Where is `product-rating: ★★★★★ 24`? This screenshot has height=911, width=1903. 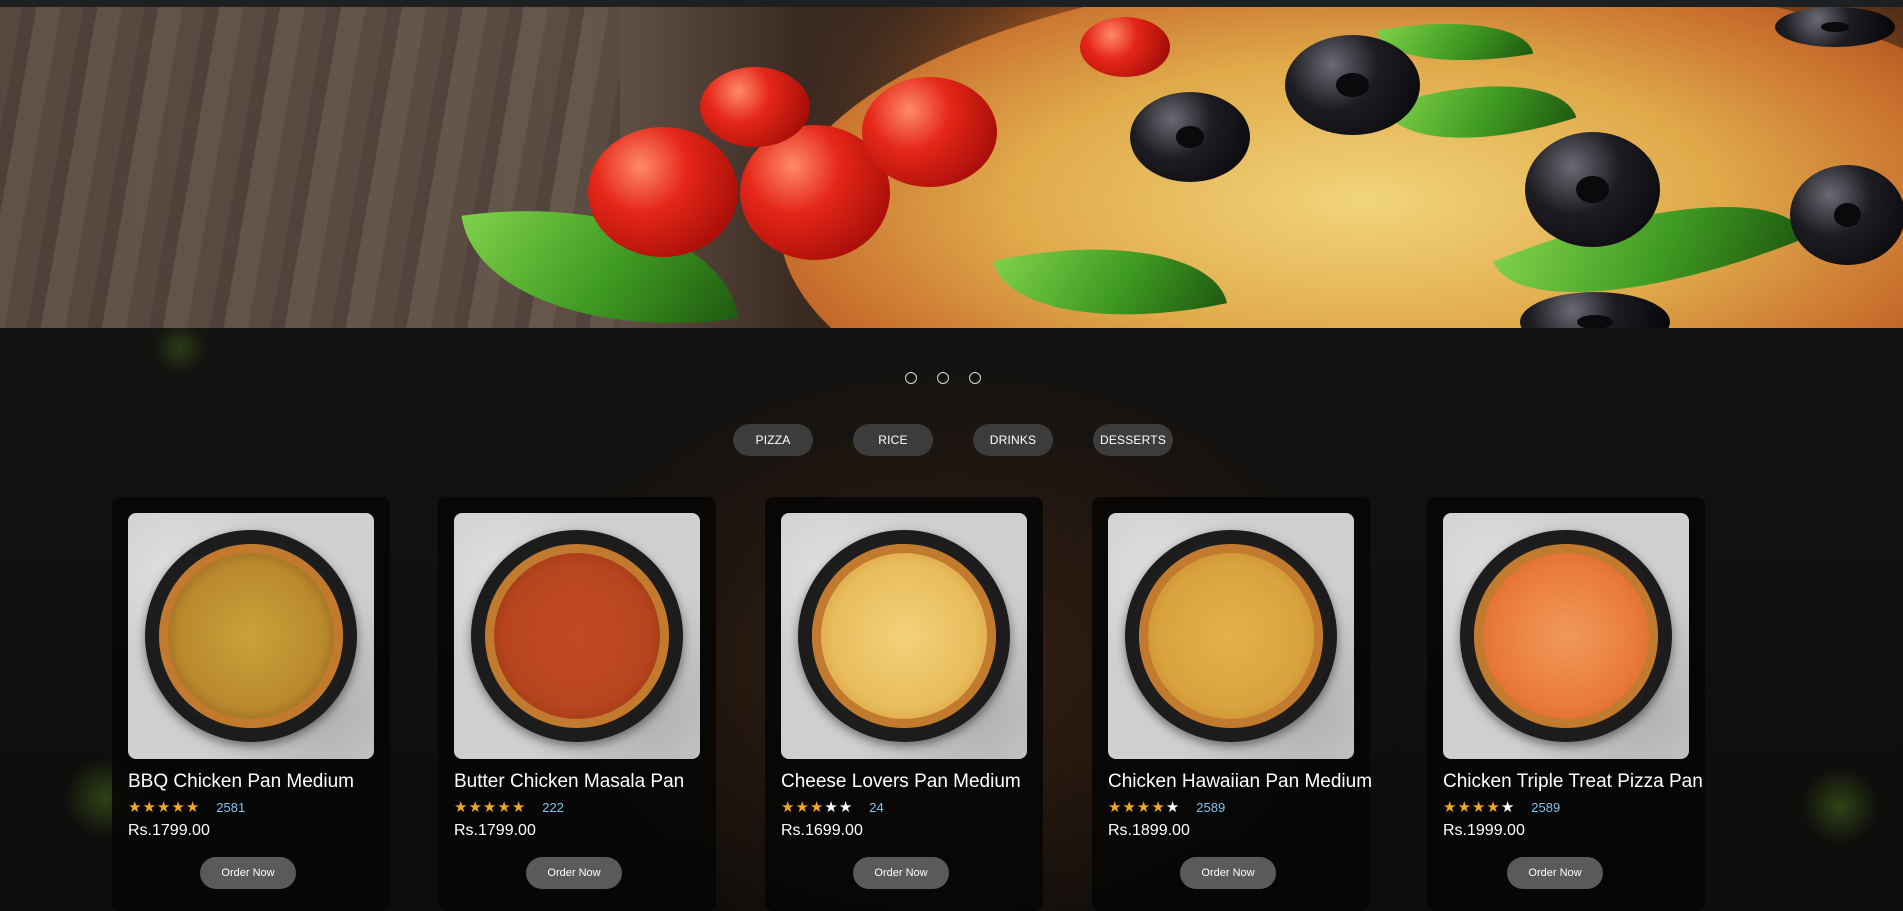 product-rating: ★★★★★ 24 is located at coordinates (832, 807).